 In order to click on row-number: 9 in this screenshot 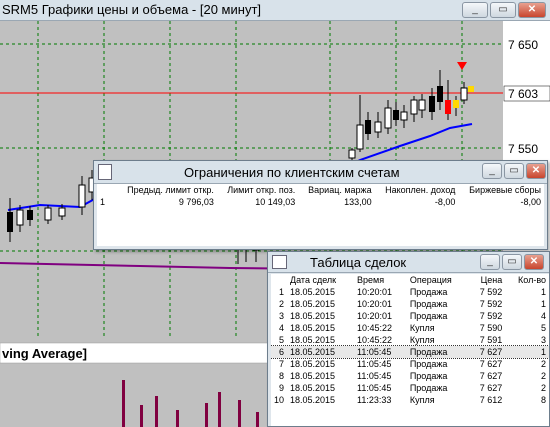, I will do `click(282, 388)`.